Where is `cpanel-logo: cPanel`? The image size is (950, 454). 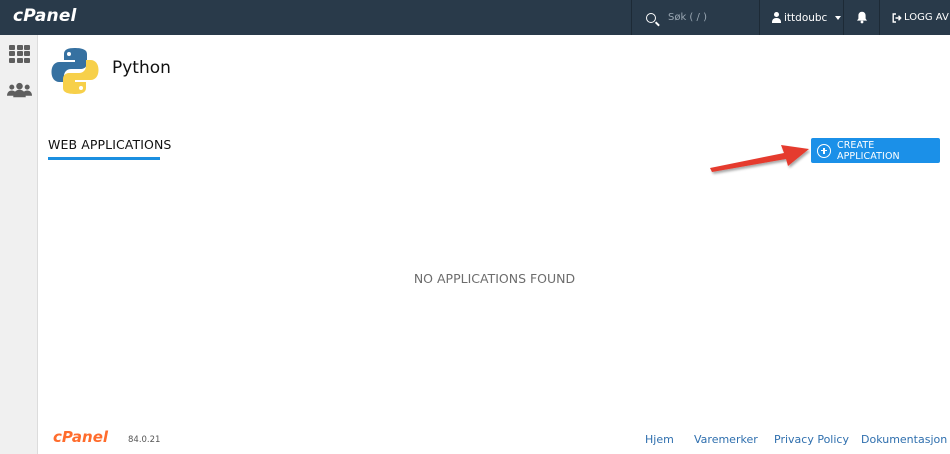 cpanel-logo: cPanel is located at coordinates (45, 16).